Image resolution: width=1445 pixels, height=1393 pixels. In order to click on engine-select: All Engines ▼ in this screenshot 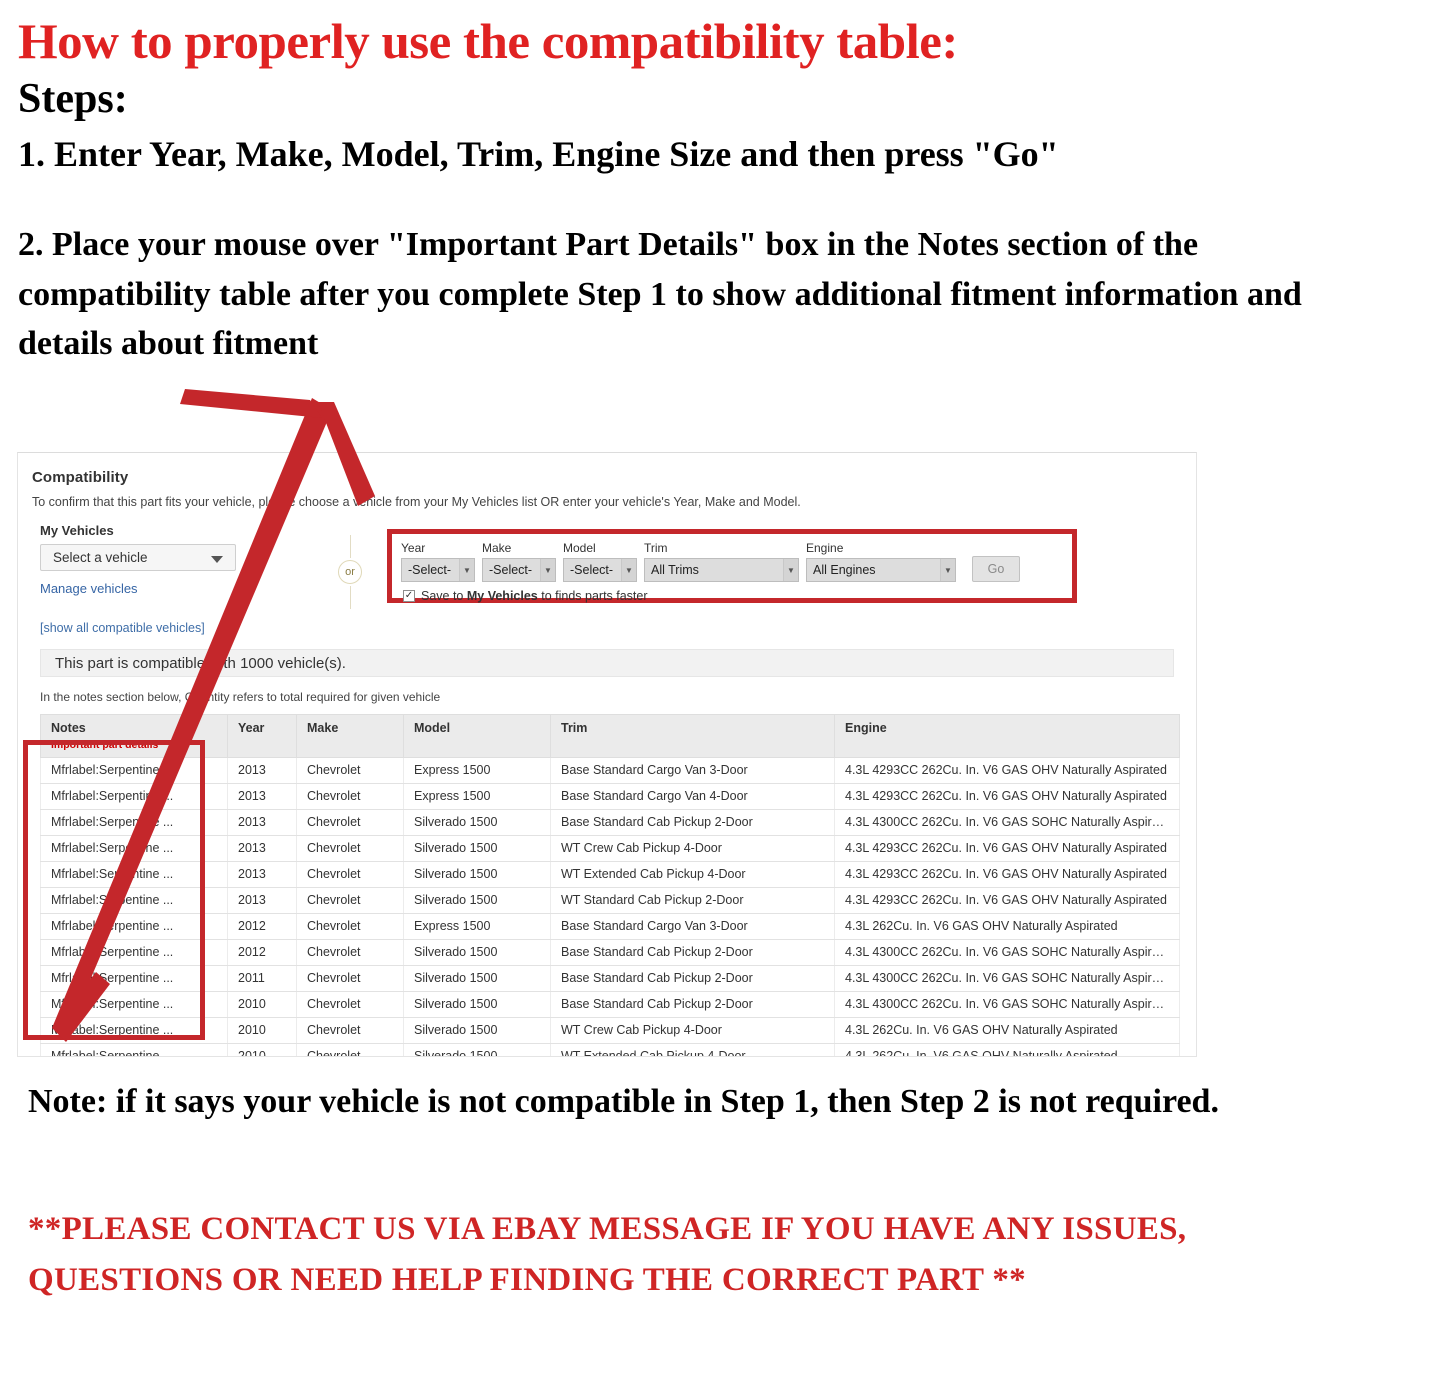, I will do `click(881, 570)`.